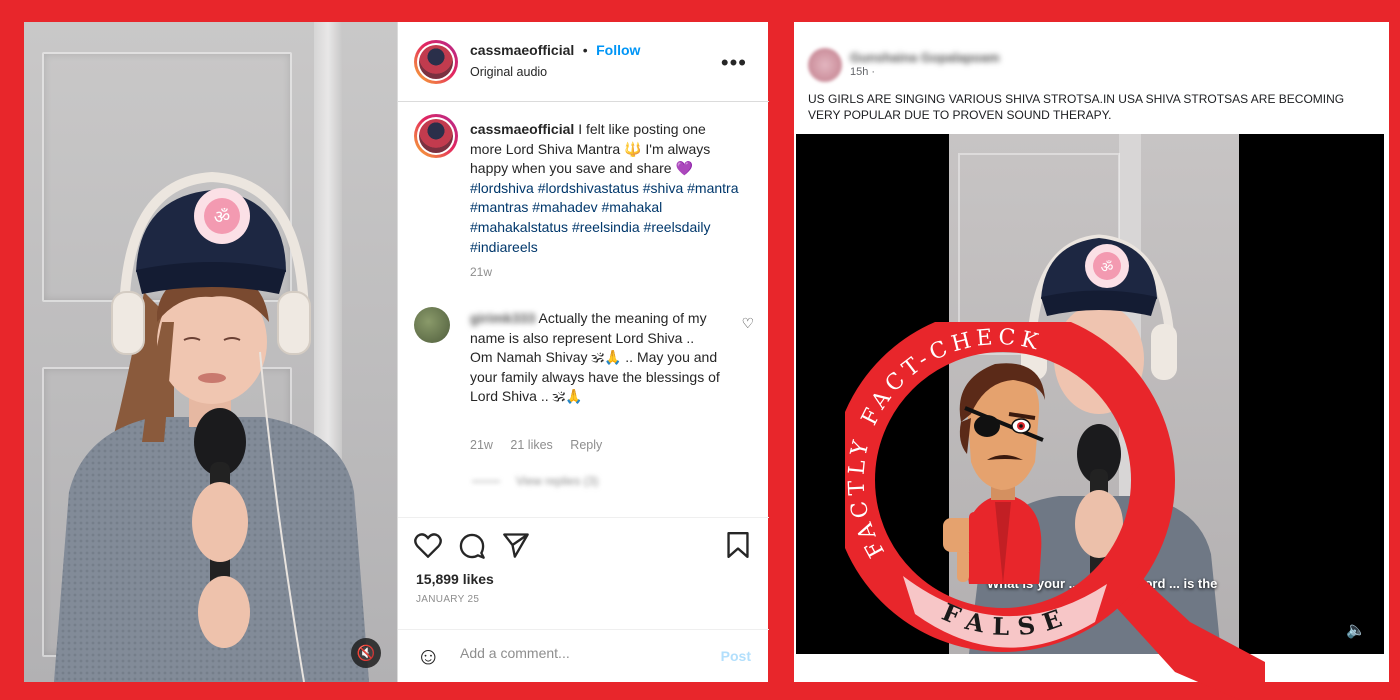  What do you see at coordinates (455, 579) in the screenshot?
I see `likes-count: 15,899 likes` at bounding box center [455, 579].